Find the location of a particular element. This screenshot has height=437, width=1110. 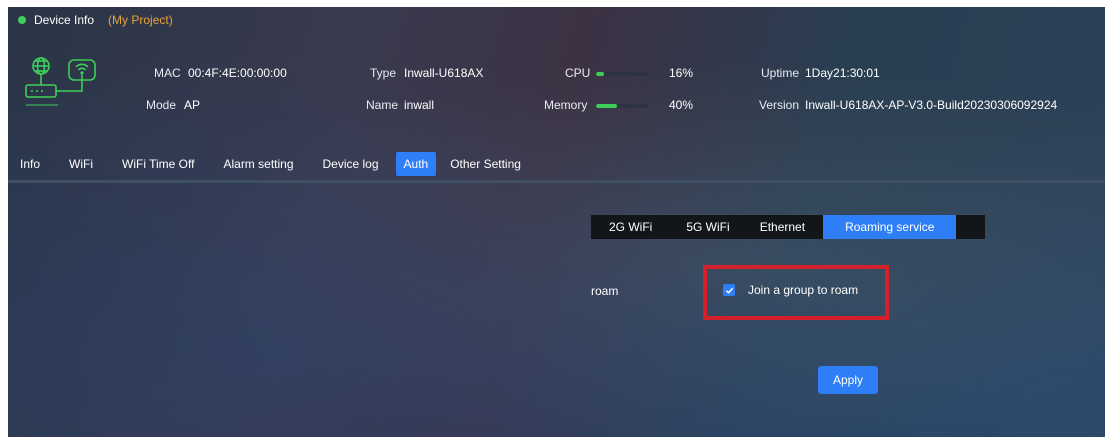

subtab-2g-wifi: 2G WiFi is located at coordinates (630, 227).